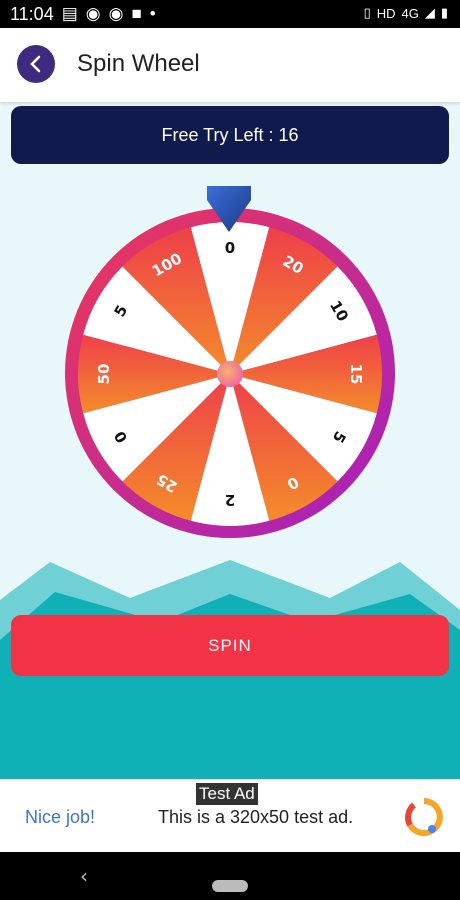 This screenshot has width=460, height=900. I want to click on page-title: Spin Wheel, so click(138, 63).